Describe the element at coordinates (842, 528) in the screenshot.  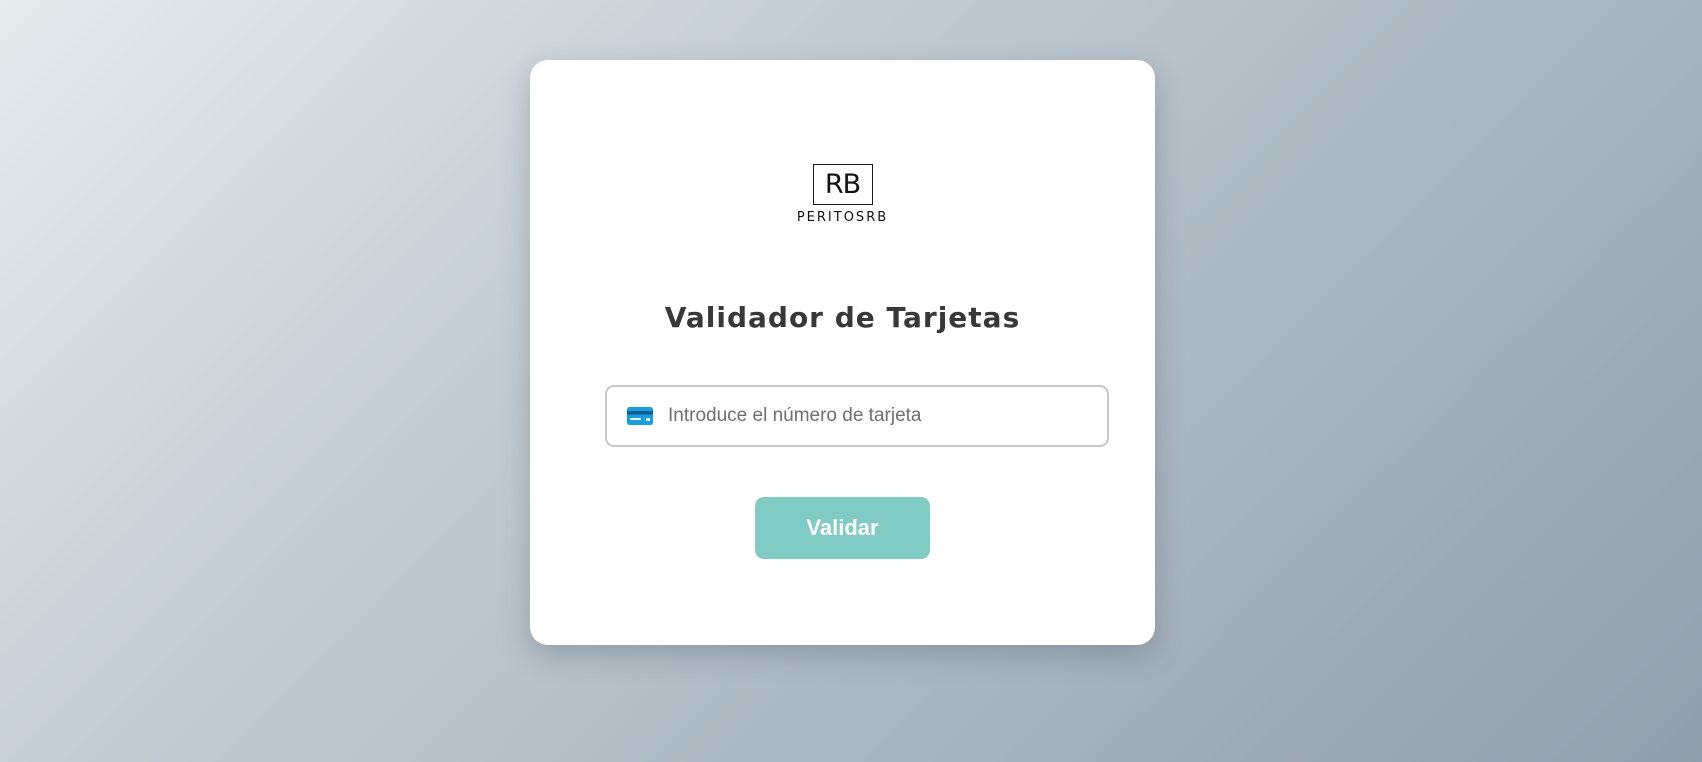
I see `validate-button: Validar` at that location.